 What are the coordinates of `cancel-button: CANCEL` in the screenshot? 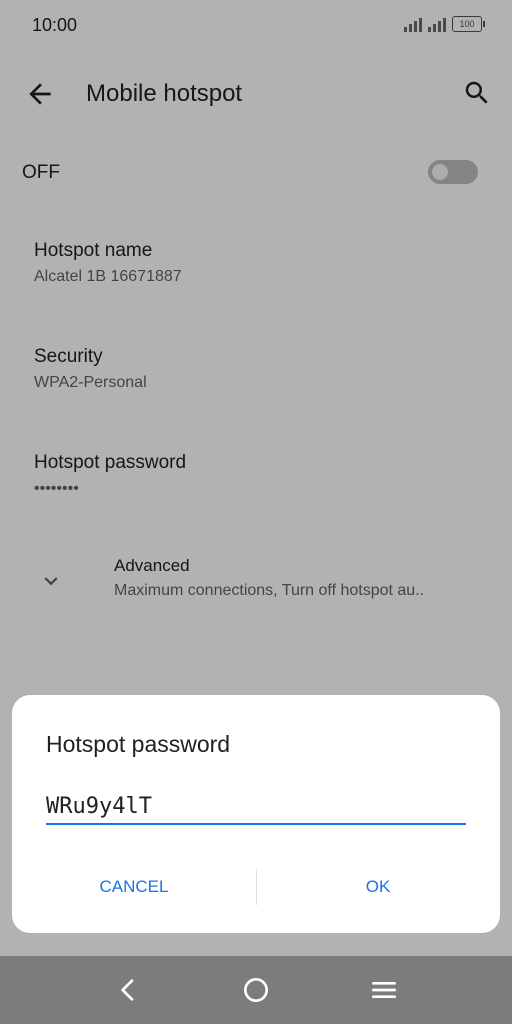 It's located at (134, 887).